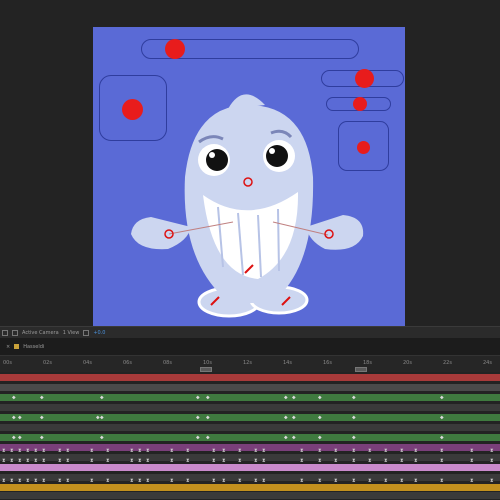 The image size is (500, 500). What do you see at coordinates (8, 347) in the screenshot?
I see `close-icon: ×` at bounding box center [8, 347].